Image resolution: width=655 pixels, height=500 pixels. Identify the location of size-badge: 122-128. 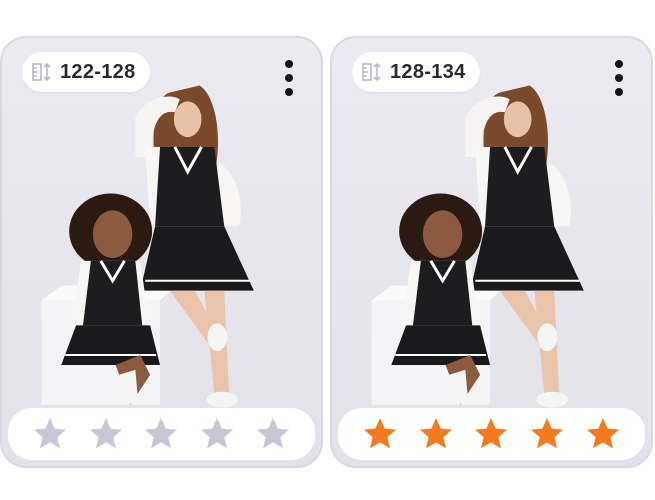
(86, 72).